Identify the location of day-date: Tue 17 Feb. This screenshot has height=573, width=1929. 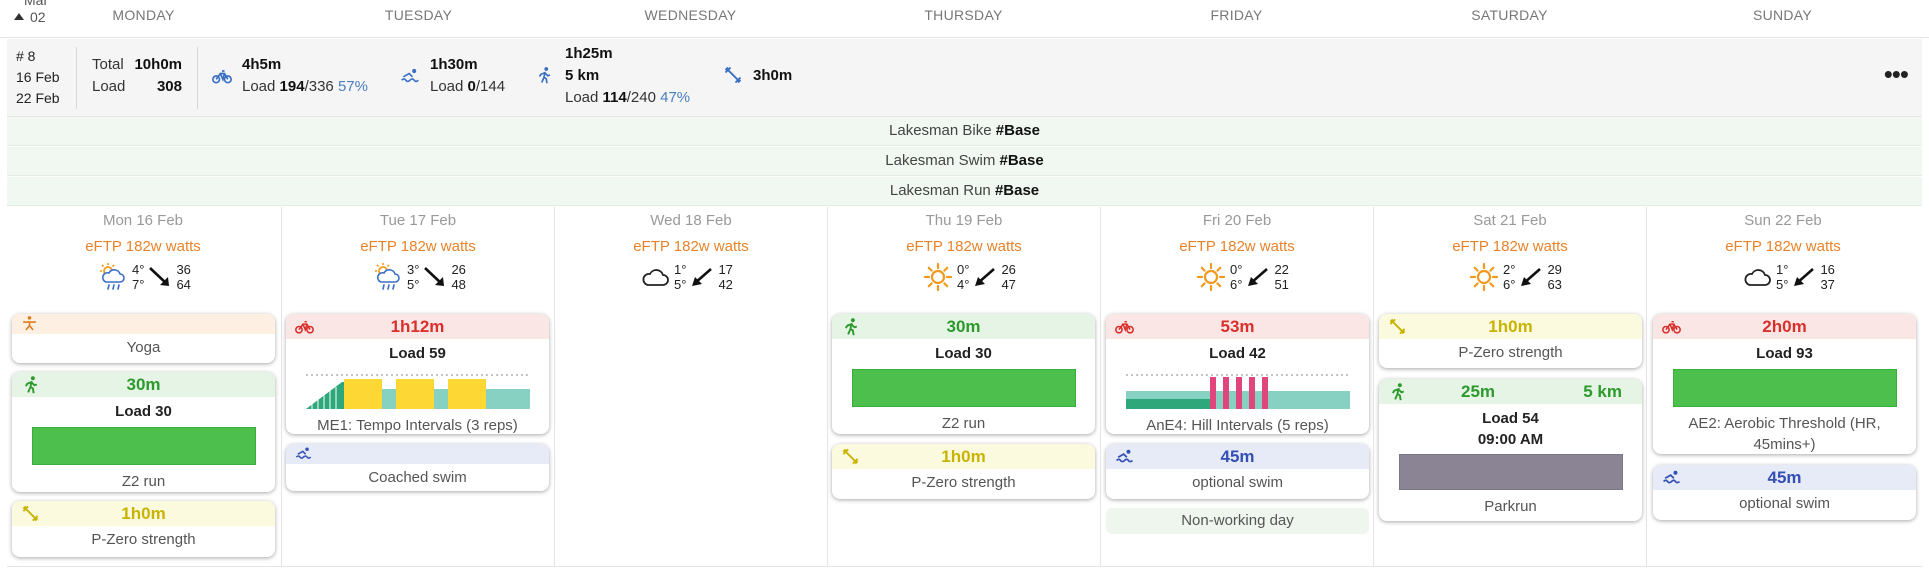
(418, 220).